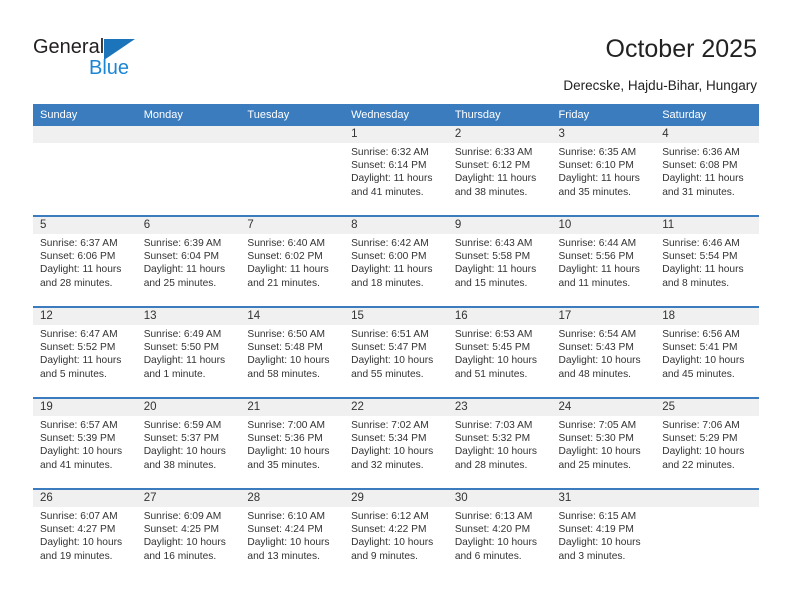 The height and width of the screenshot is (612, 792). Describe the element at coordinates (389, 166) in the screenshot. I see `sunset-text: Sunset: 6:14 PM` at that location.